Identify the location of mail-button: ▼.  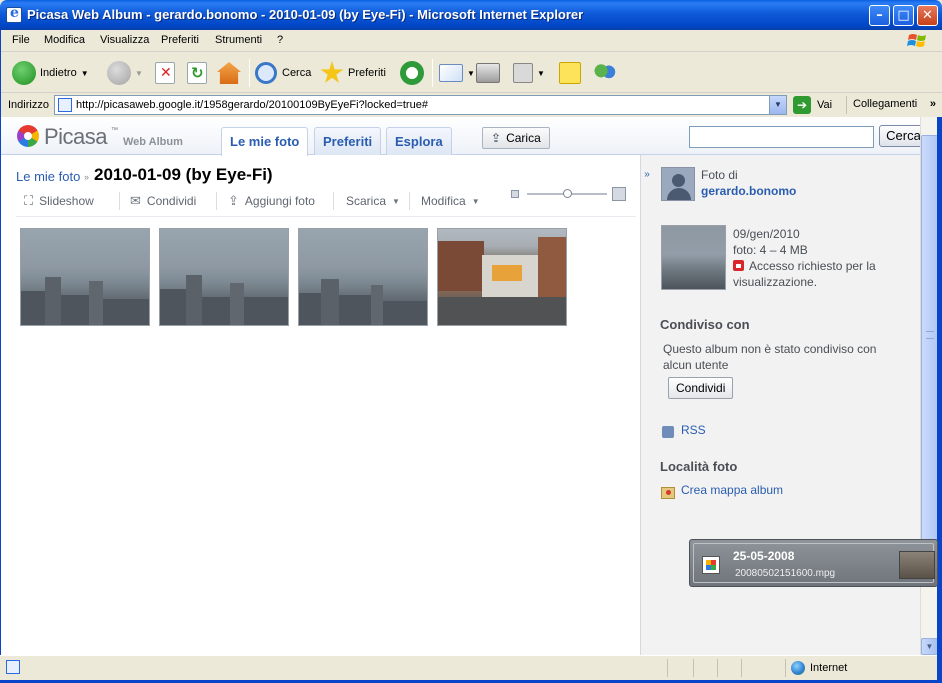
(457, 73).